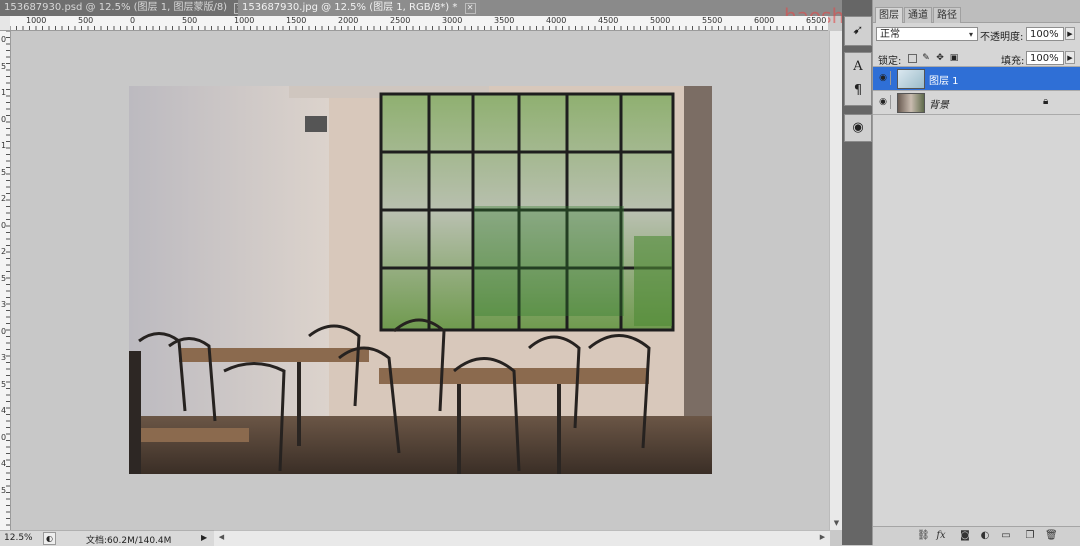 The image size is (1080, 546). What do you see at coordinates (504, 20) in the screenshot?
I see `ruler-tick-label: 3500` at bounding box center [504, 20].